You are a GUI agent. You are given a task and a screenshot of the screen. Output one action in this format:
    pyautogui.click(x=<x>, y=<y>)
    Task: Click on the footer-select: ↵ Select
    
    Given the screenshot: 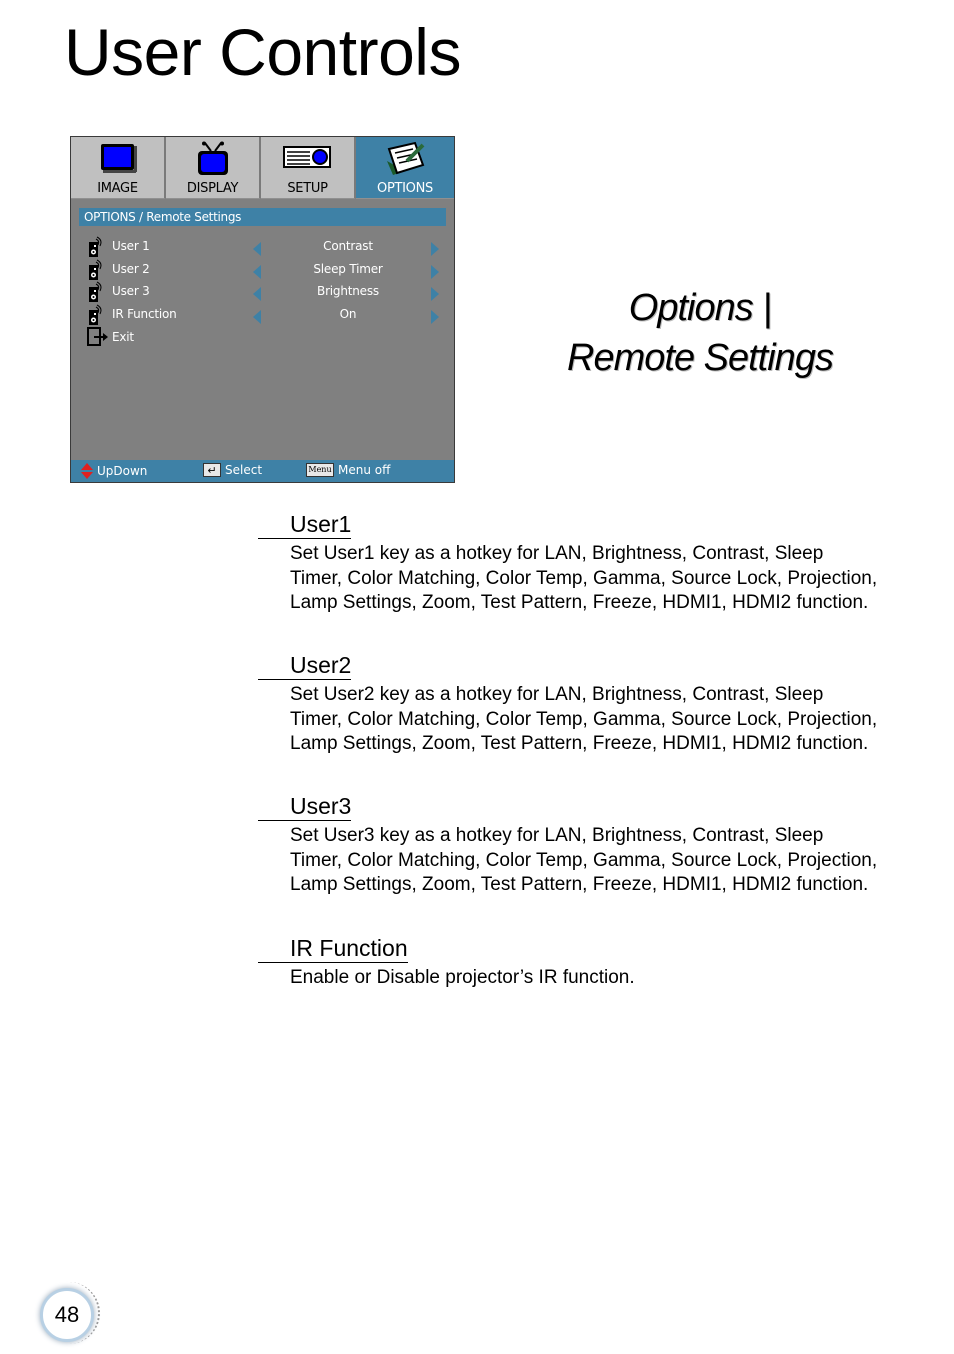 What is the action you would take?
    pyautogui.click(x=232, y=470)
    